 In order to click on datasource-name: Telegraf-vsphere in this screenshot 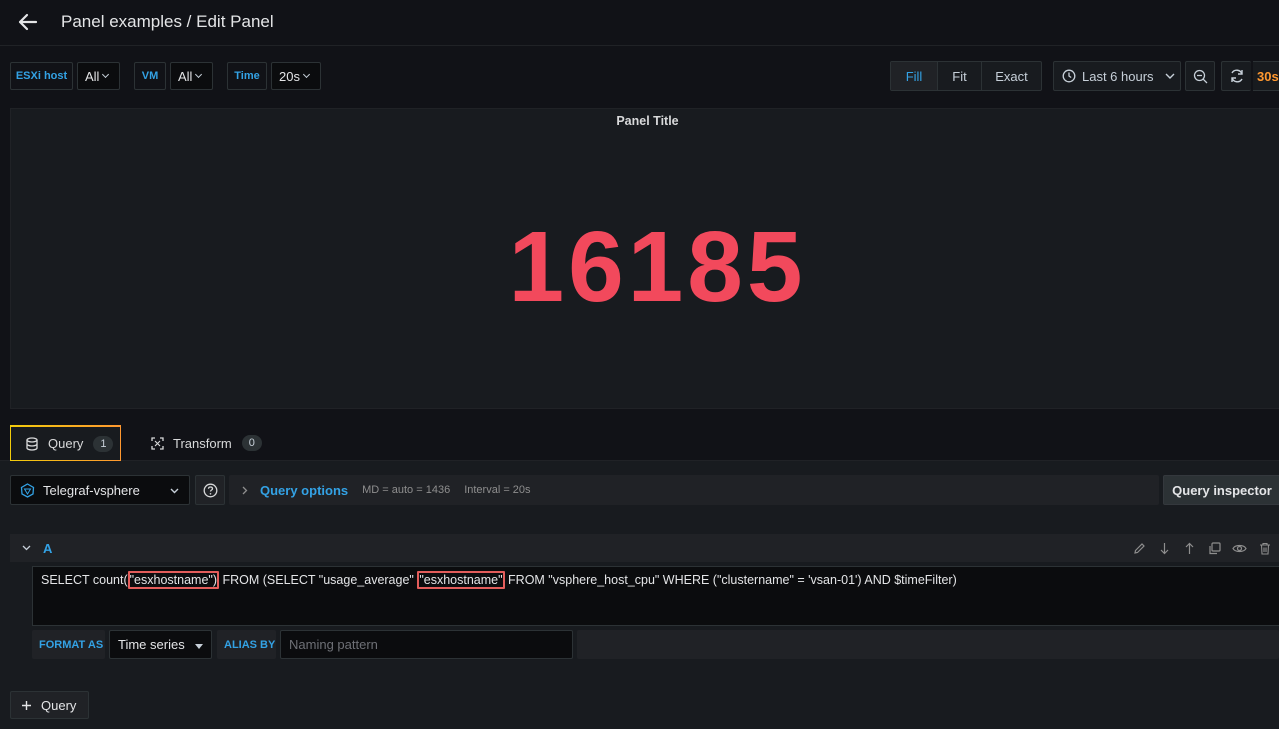, I will do `click(91, 490)`.